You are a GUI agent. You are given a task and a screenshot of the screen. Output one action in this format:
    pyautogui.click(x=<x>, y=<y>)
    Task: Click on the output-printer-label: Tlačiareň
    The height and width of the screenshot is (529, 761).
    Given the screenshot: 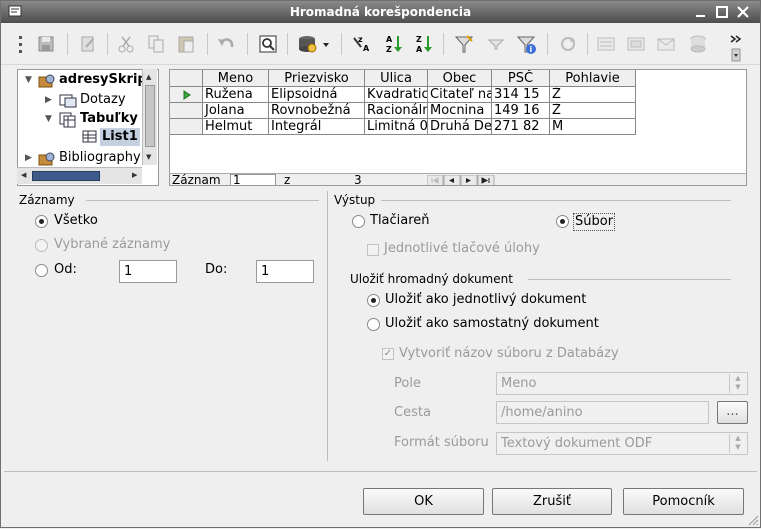 What is the action you would take?
    pyautogui.click(x=400, y=220)
    